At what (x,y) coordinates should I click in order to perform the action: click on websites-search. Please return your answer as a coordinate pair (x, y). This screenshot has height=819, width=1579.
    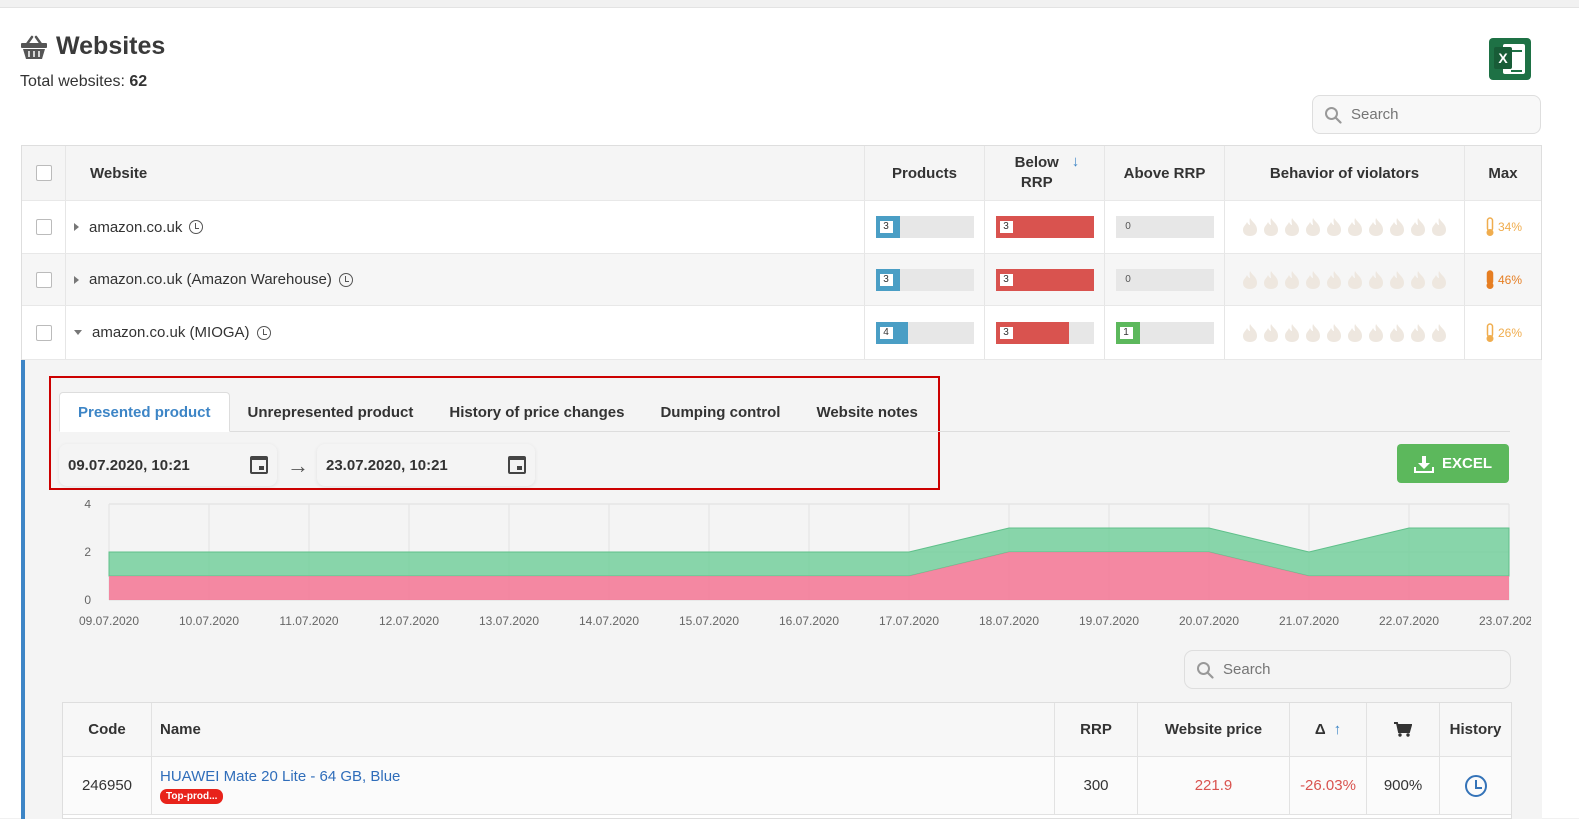
    Looking at the image, I should click on (1426, 114).